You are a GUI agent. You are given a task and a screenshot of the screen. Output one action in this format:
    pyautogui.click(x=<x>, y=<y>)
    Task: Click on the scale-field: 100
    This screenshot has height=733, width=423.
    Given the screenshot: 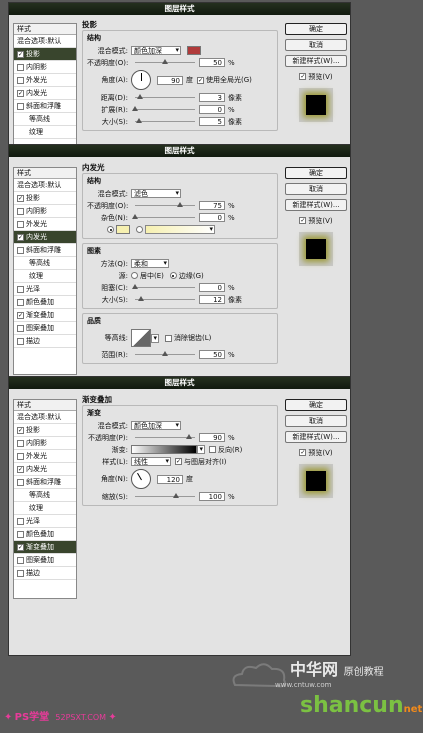 What is the action you would take?
    pyautogui.click(x=212, y=496)
    